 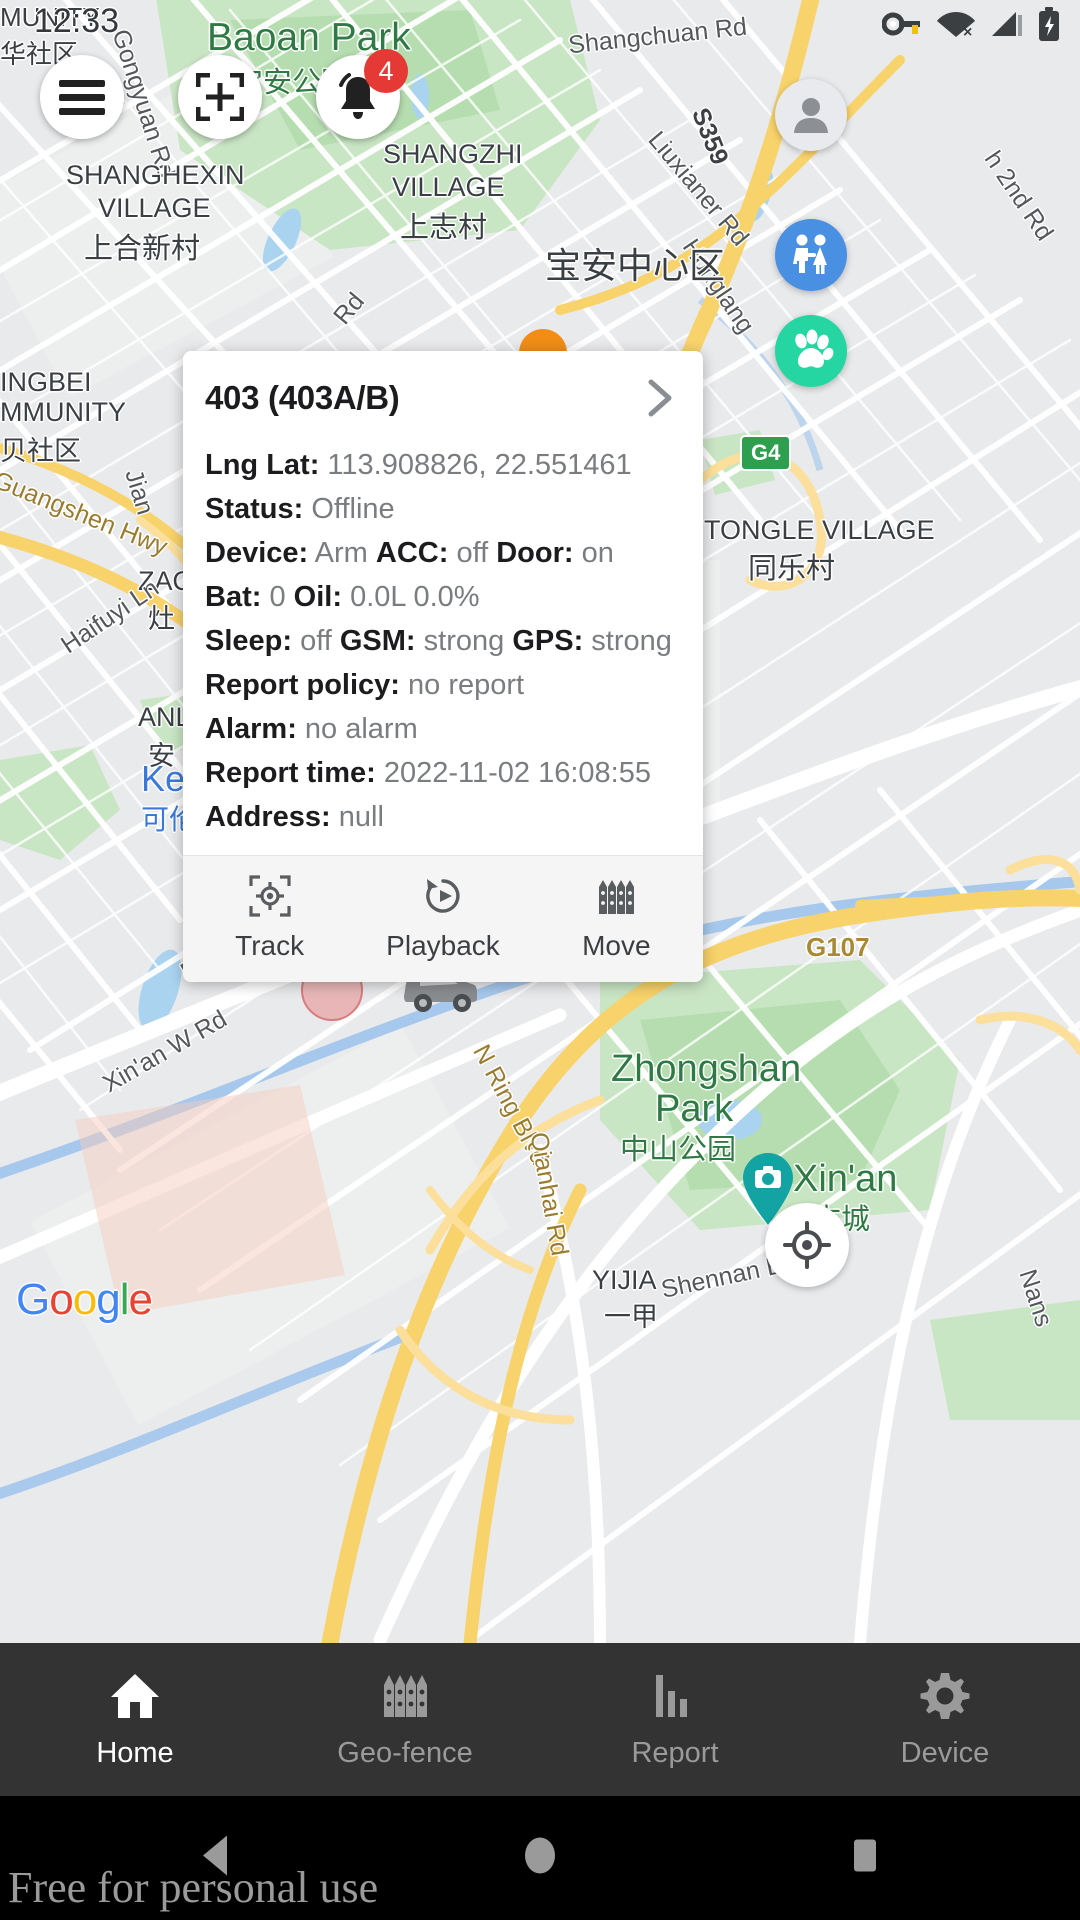 I want to click on info-label: Device:, so click(x=257, y=553).